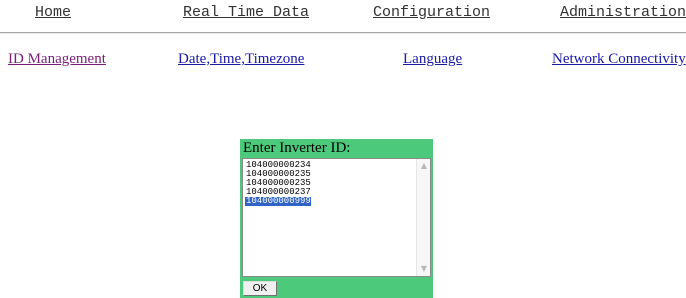 The height and width of the screenshot is (298, 686). What do you see at coordinates (57, 59) in the screenshot?
I see `sub-nav-id-management-link: ID Management` at bounding box center [57, 59].